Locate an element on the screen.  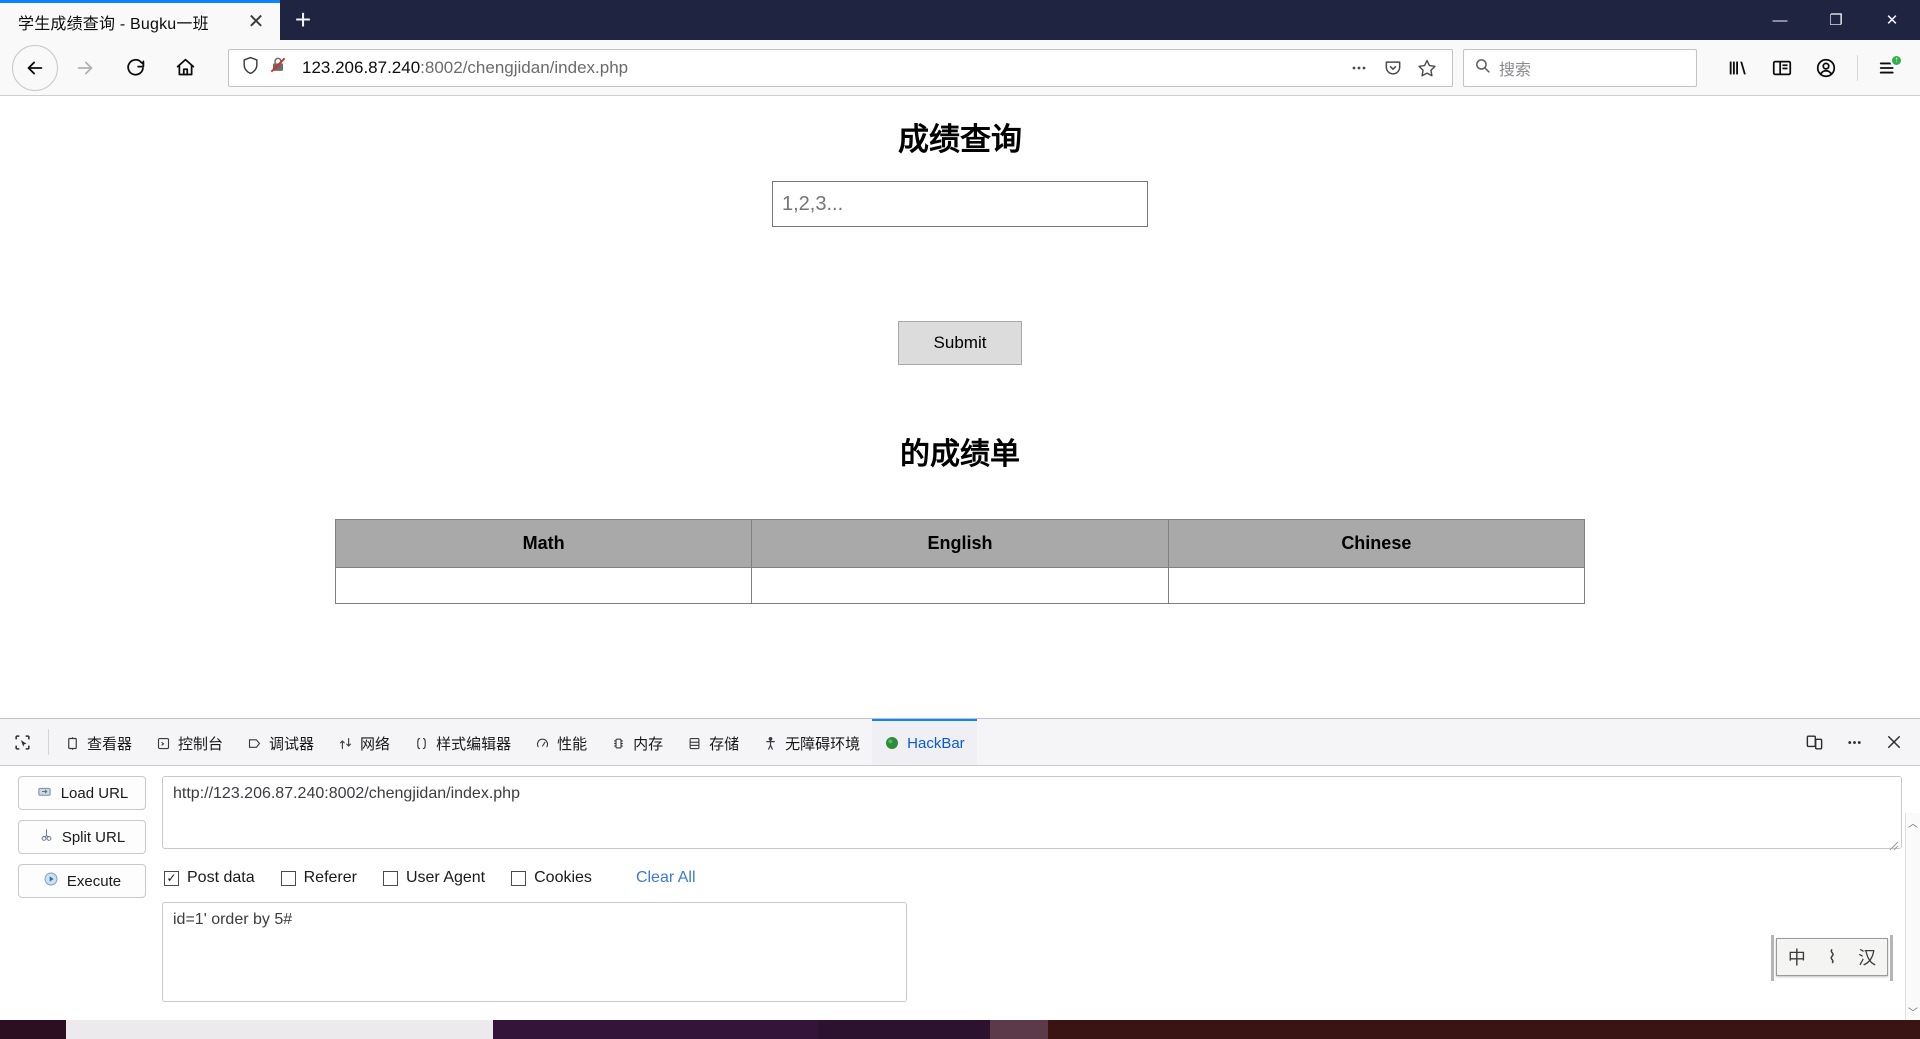
forward-arrow-icon is located at coordinates (85, 68).